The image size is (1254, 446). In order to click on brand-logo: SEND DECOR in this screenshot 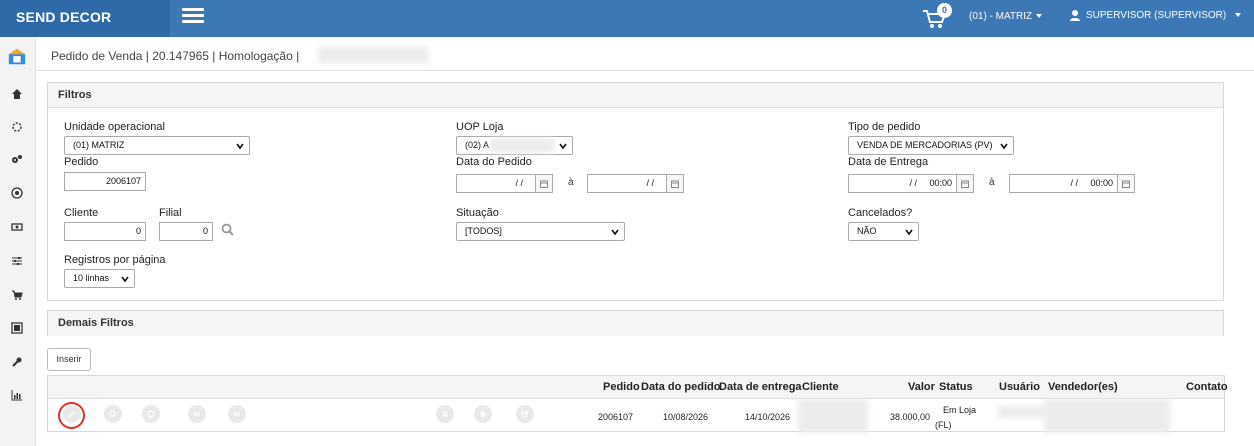, I will do `click(85, 18)`.